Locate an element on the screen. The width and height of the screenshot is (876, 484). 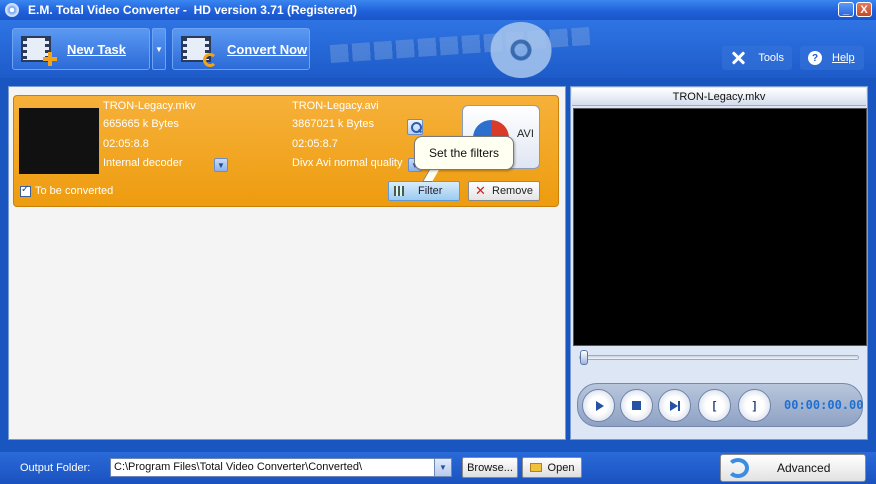
target-profile: Divx Avi normal quality is located at coordinates (347, 163).